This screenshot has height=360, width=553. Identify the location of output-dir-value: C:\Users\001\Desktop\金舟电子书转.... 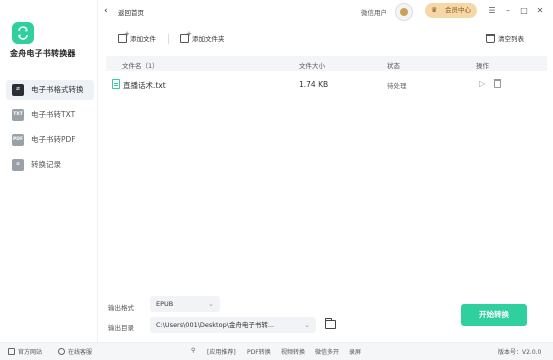
(215, 325).